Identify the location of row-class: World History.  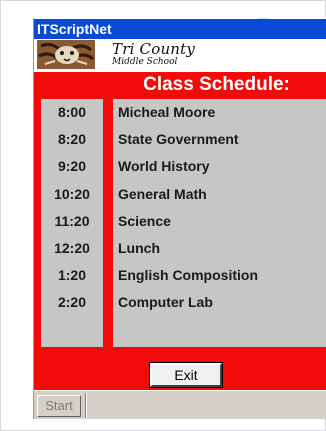
(164, 166).